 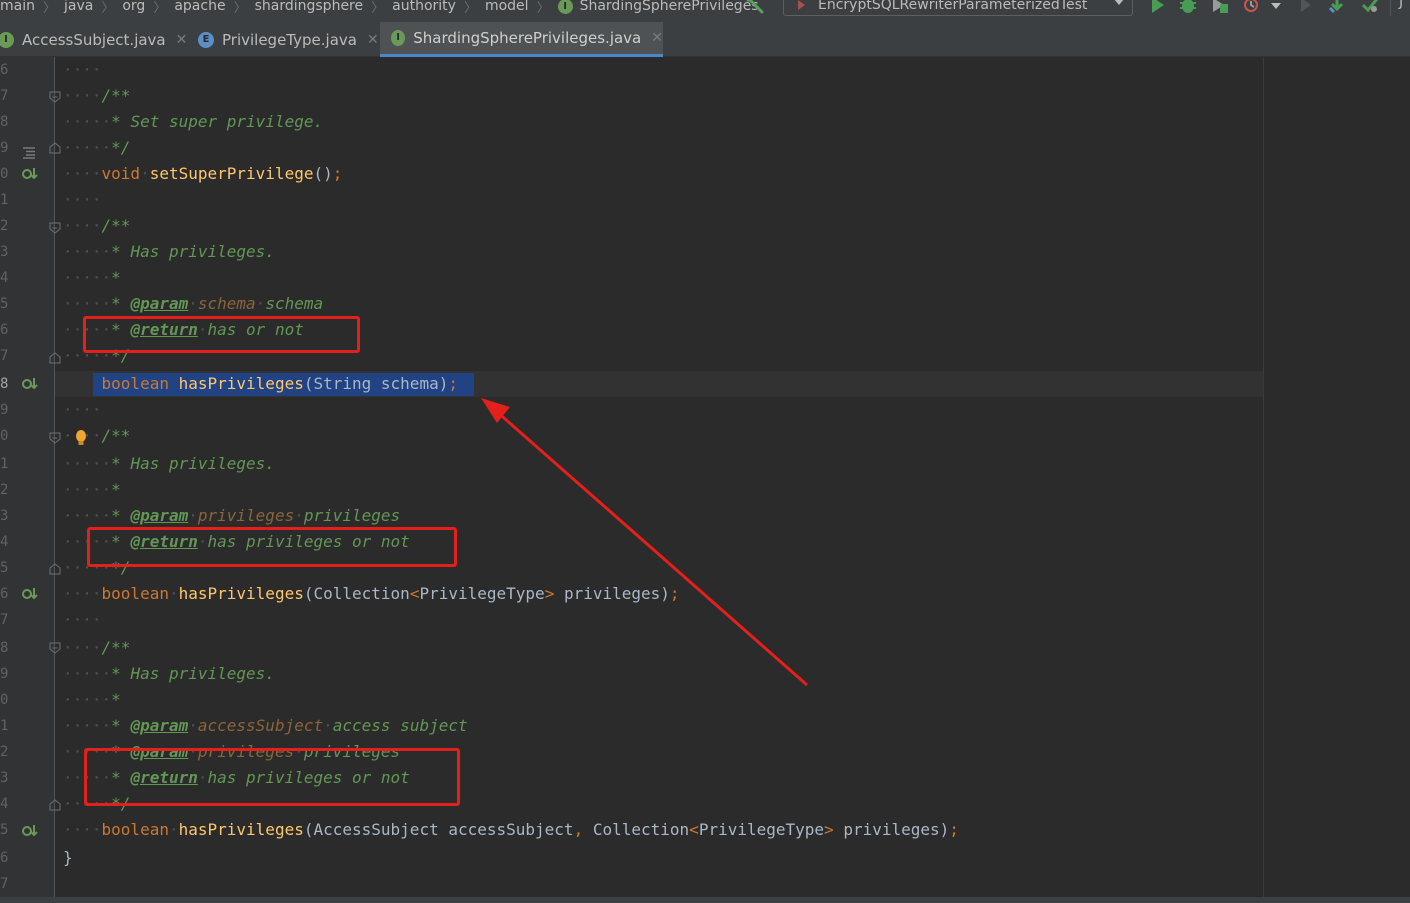 I want to click on breadcrumb-item-model: model, so click(x=507, y=7).